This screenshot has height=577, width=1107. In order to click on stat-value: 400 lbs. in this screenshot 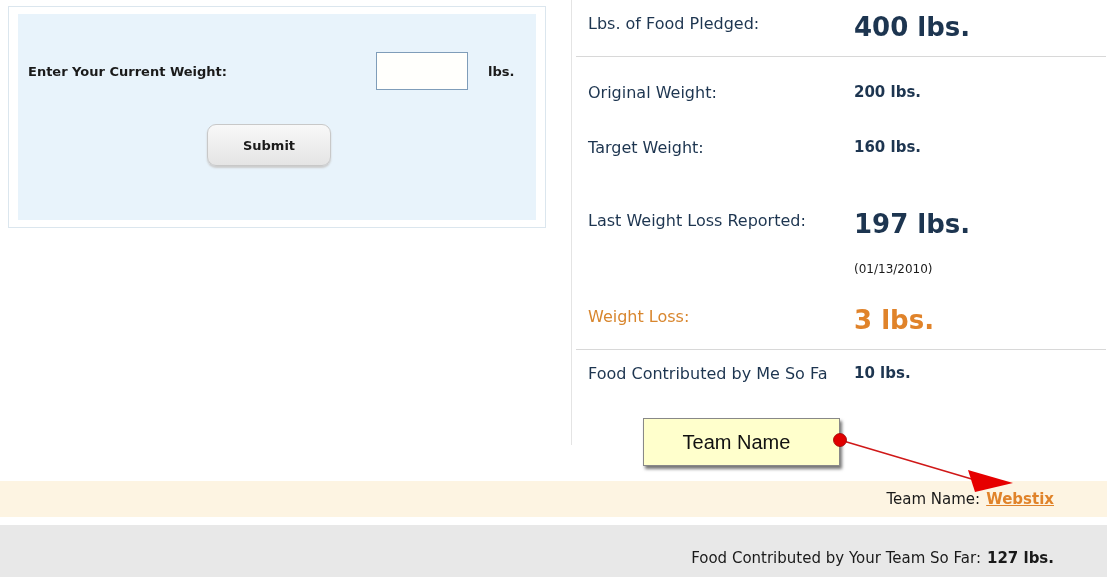, I will do `click(913, 27)`.